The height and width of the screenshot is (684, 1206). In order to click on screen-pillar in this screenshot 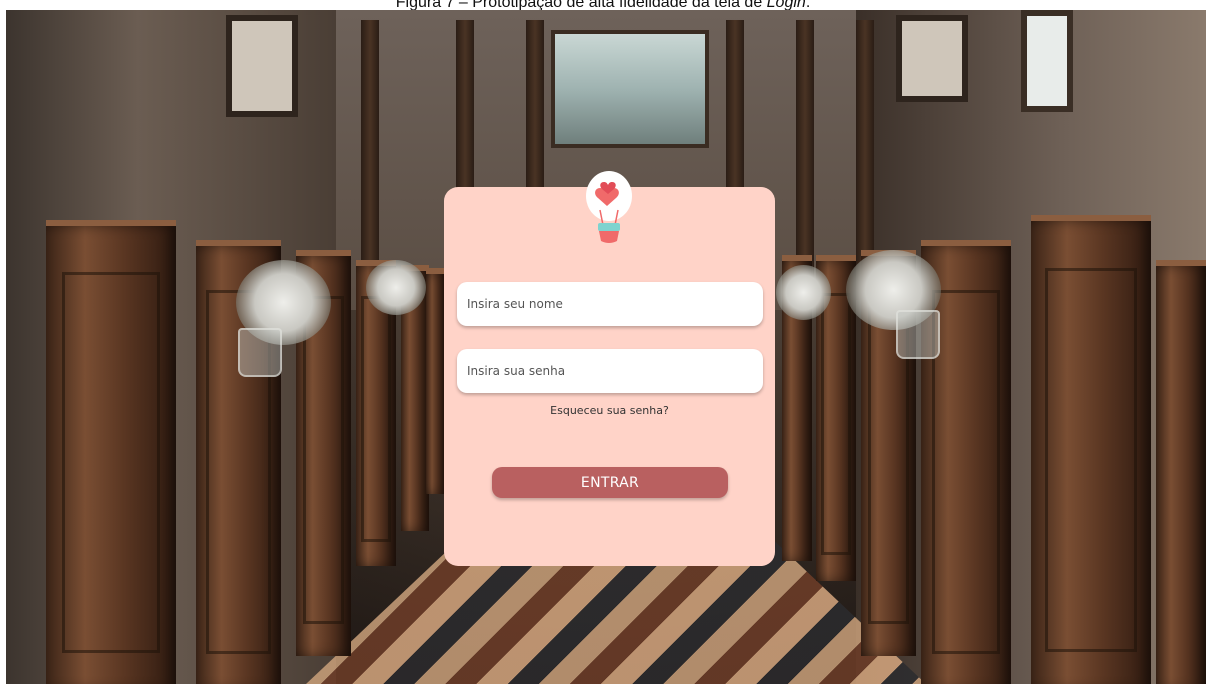, I will do `click(370, 160)`.